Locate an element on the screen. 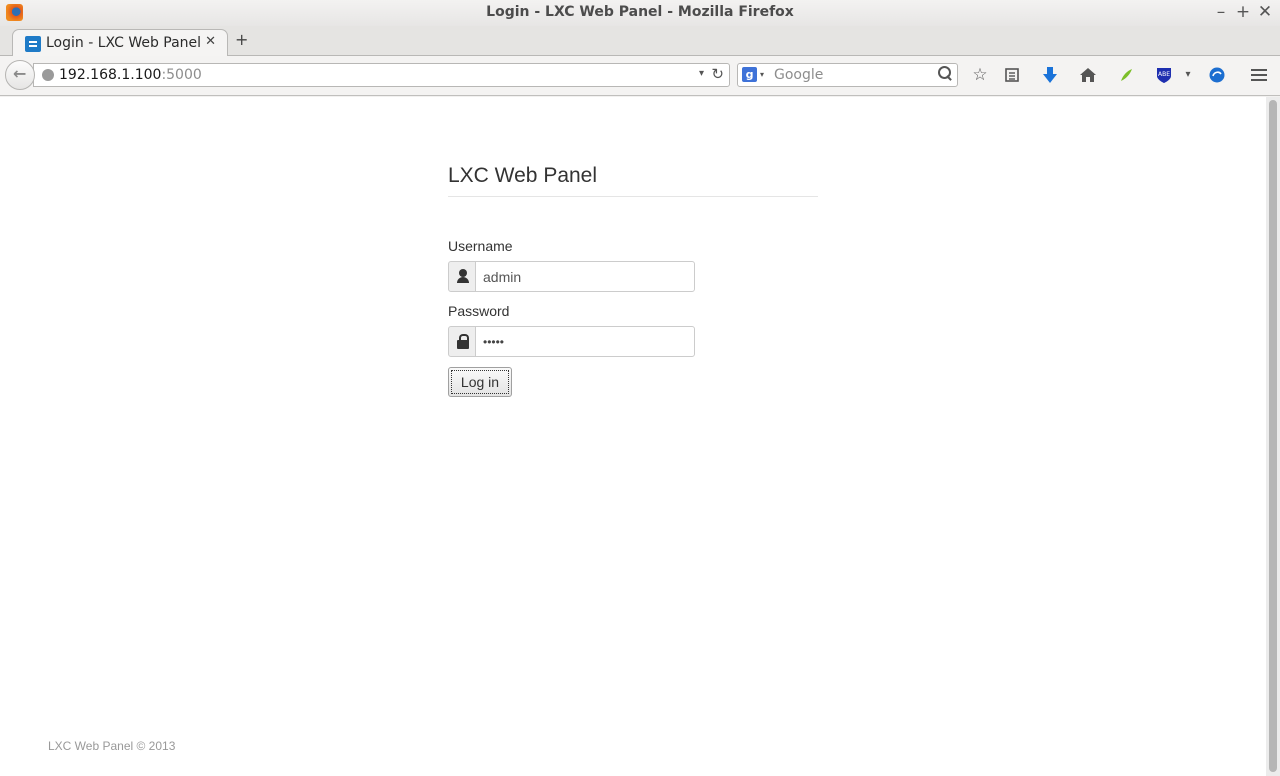 Image resolution: width=1280 pixels, height=776 pixels. google-engine-icon: g is located at coordinates (749, 74).